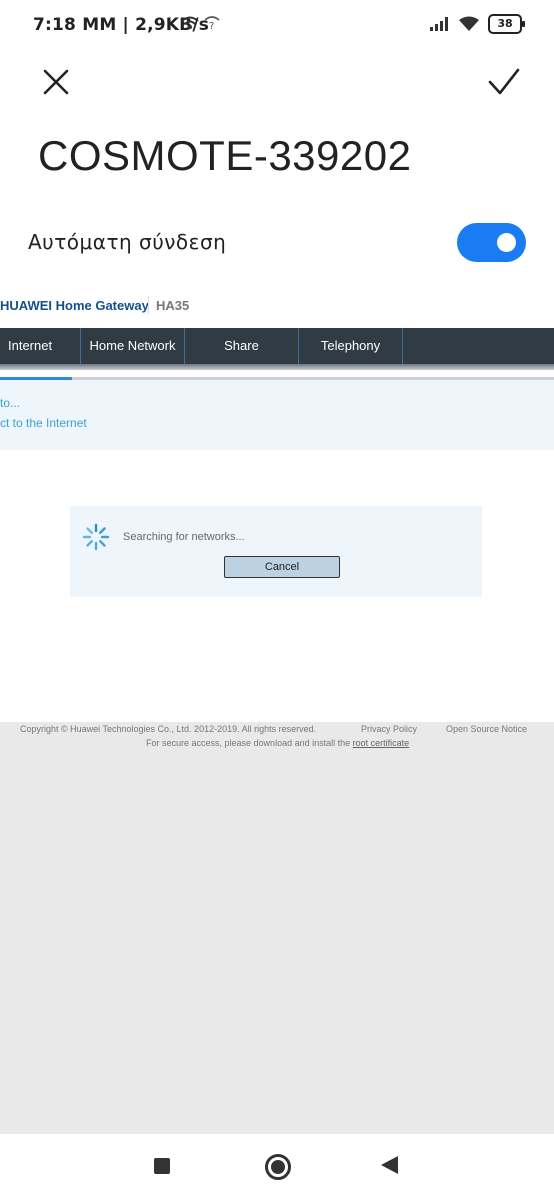 The width and height of the screenshot is (554, 1200). What do you see at coordinates (491, 242) in the screenshot?
I see `auto-connect-toggle` at bounding box center [491, 242].